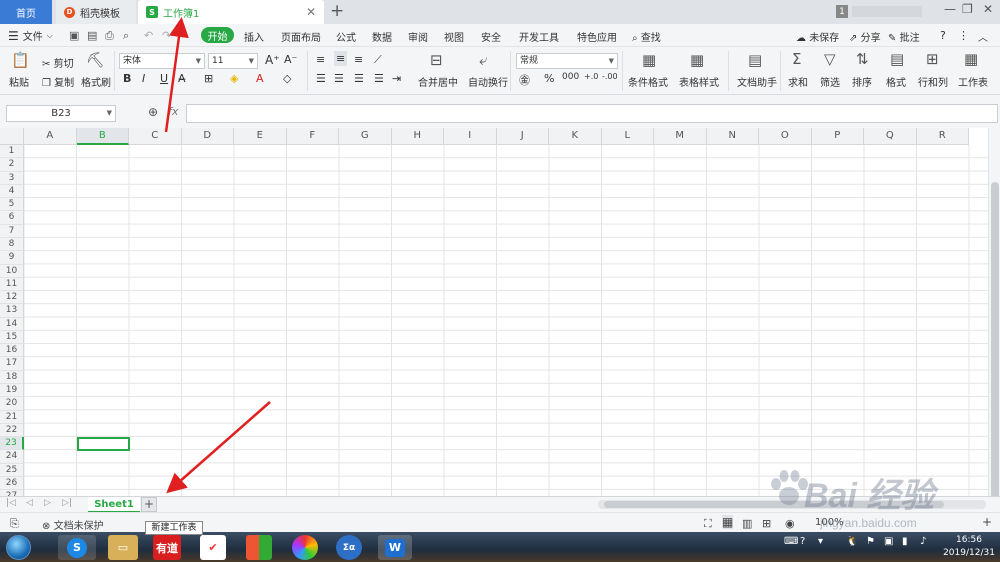 The width and height of the screenshot is (1000, 562). I want to click on collapse-ribbon-icon: ︿, so click(983, 36).